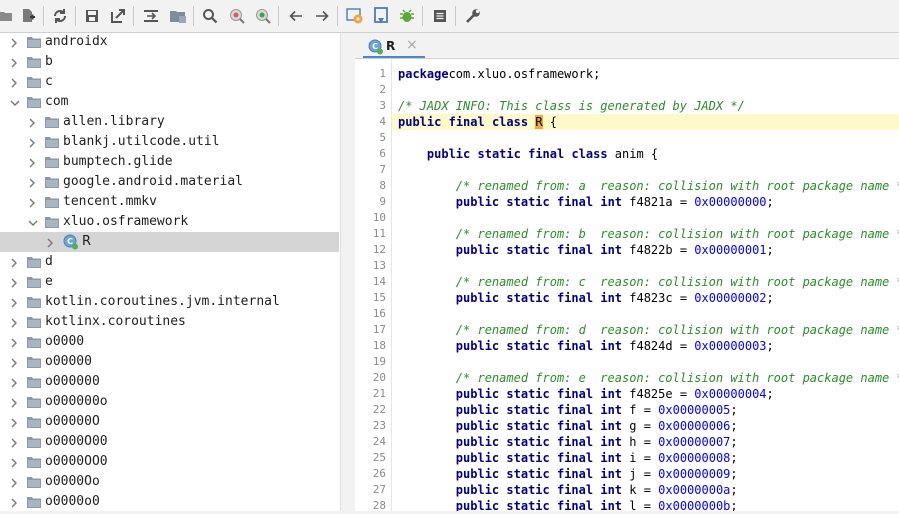 This screenshot has width=899, height=514. I want to click on code-text: f =, so click(640, 410).